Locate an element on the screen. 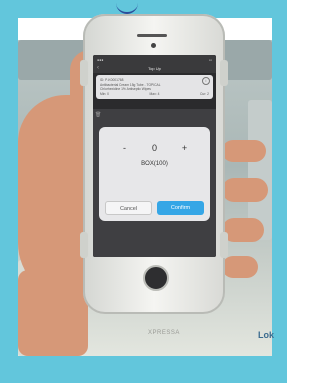  nav-title: Top Up is located at coordinates (154, 68).